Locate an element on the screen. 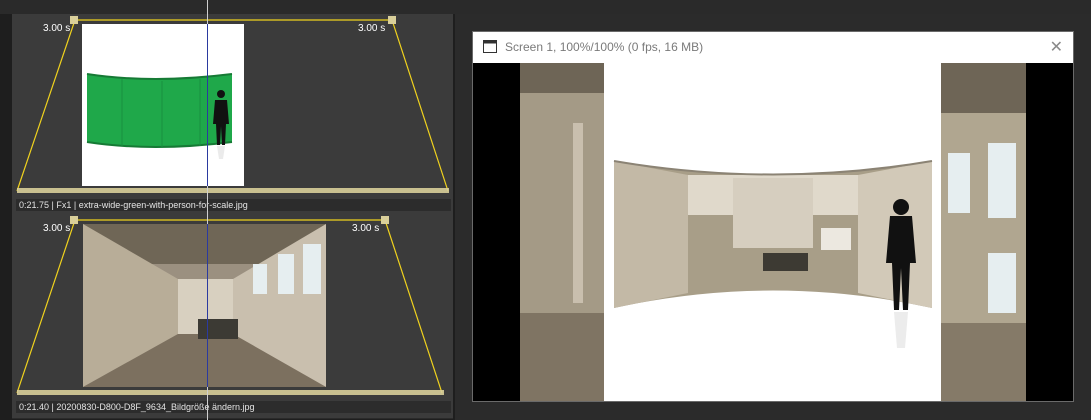  close-icon: ✕ is located at coordinates (1056, 47).